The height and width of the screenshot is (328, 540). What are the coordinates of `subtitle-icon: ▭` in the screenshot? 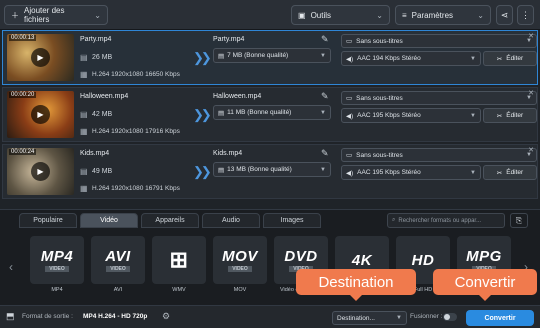 It's located at (349, 155).